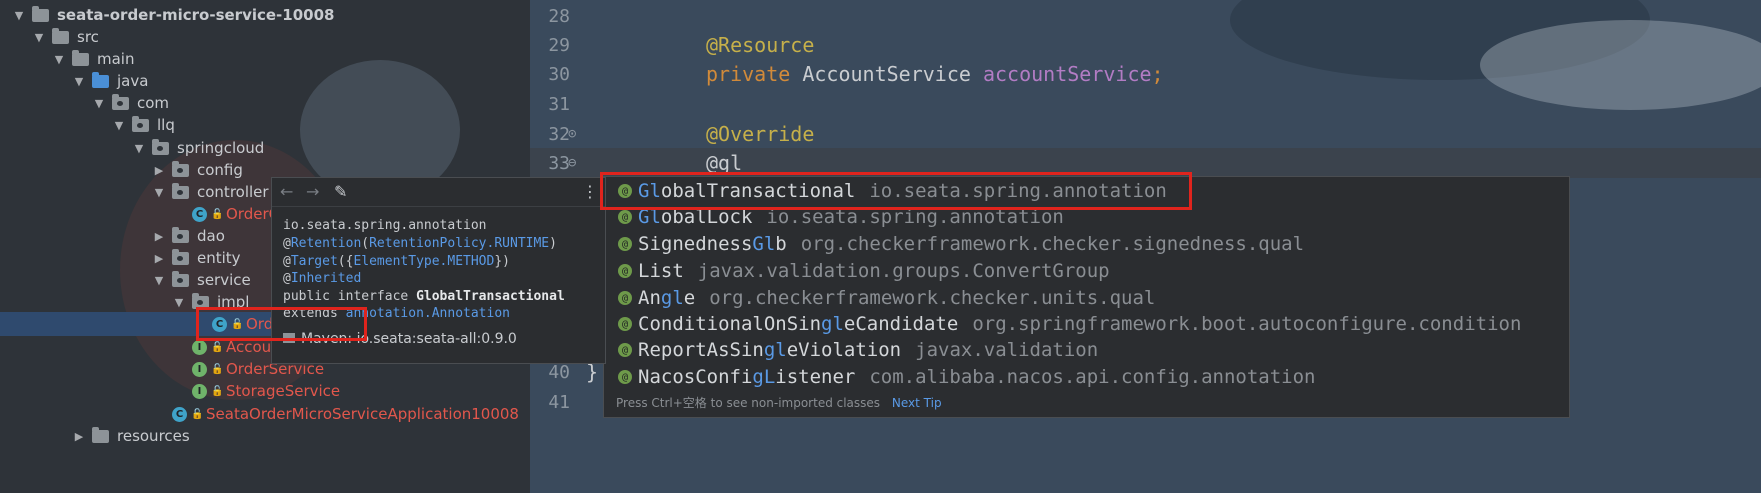 This screenshot has width=1761, height=493. What do you see at coordinates (65, 37) in the screenshot?
I see `tree-item-src: ▼ src` at bounding box center [65, 37].